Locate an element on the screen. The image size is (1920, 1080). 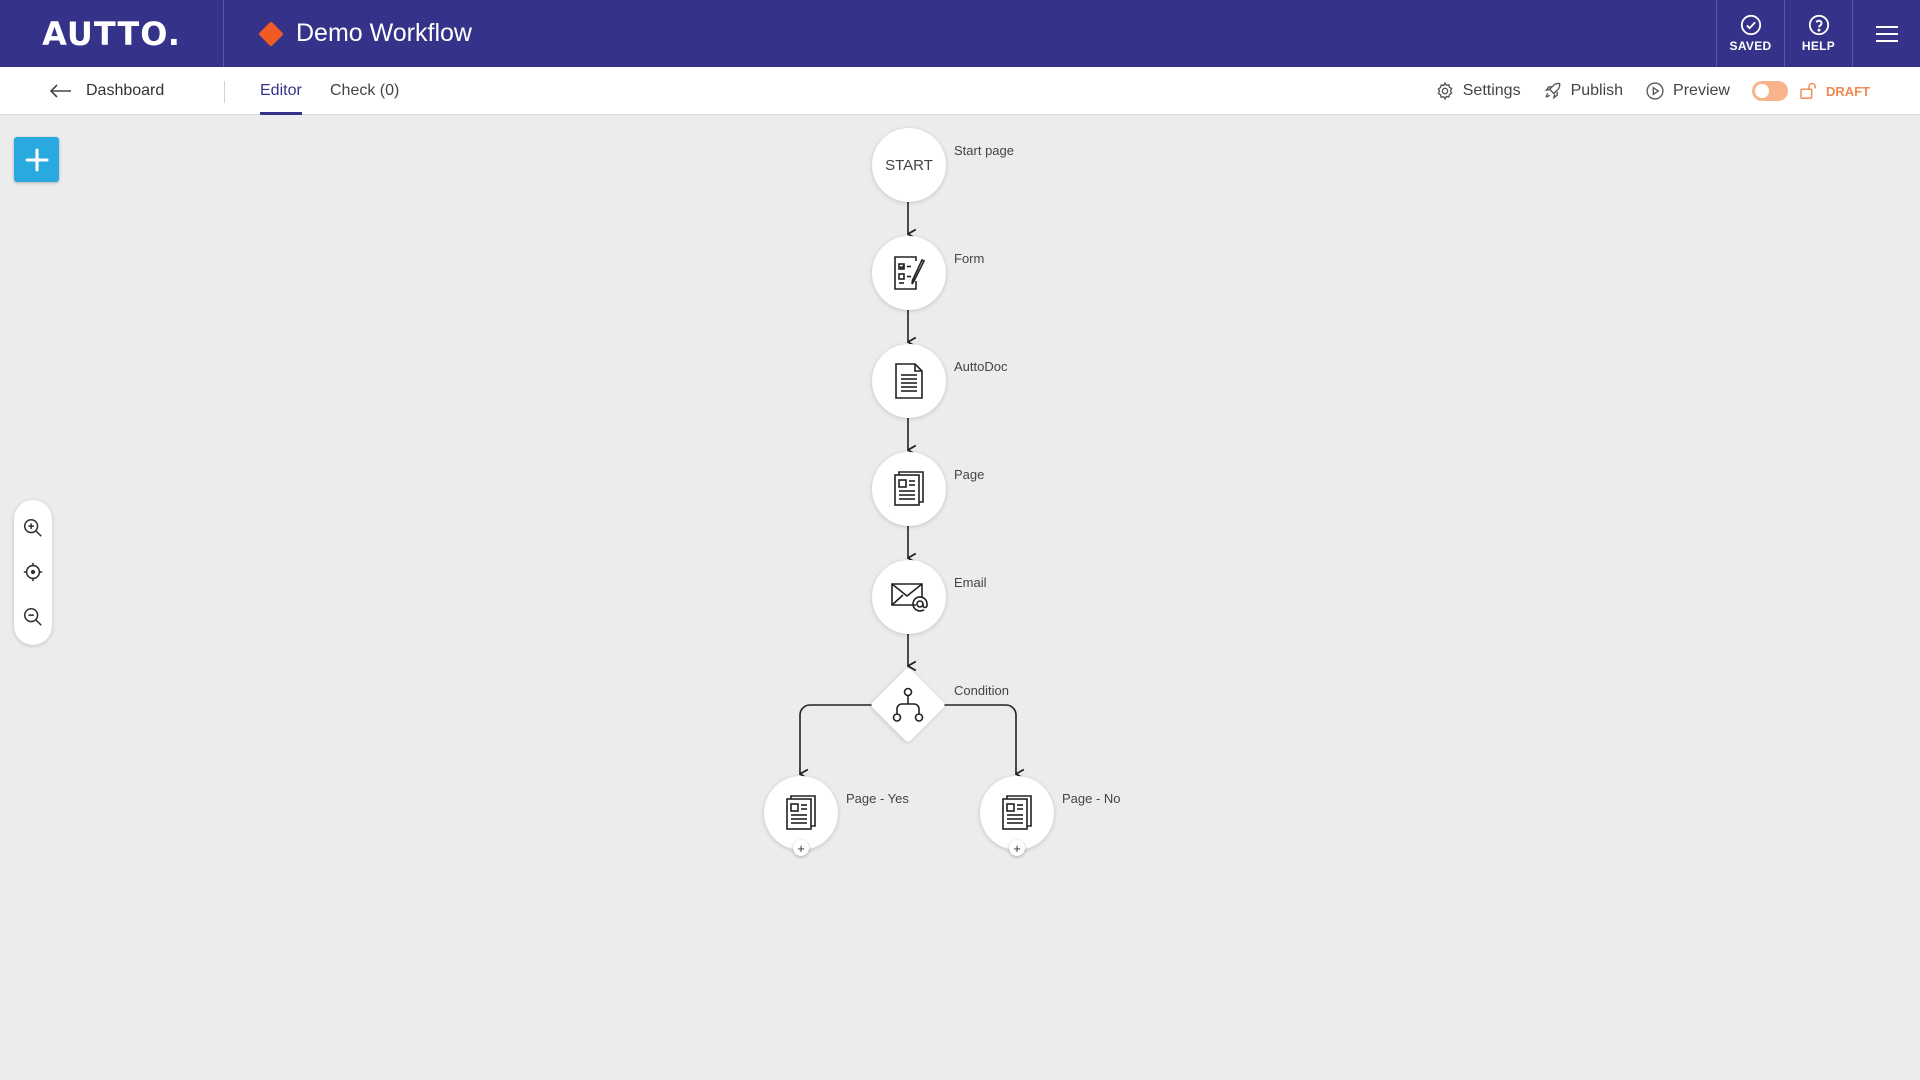
settings-button: Settings is located at coordinates (1478, 91).